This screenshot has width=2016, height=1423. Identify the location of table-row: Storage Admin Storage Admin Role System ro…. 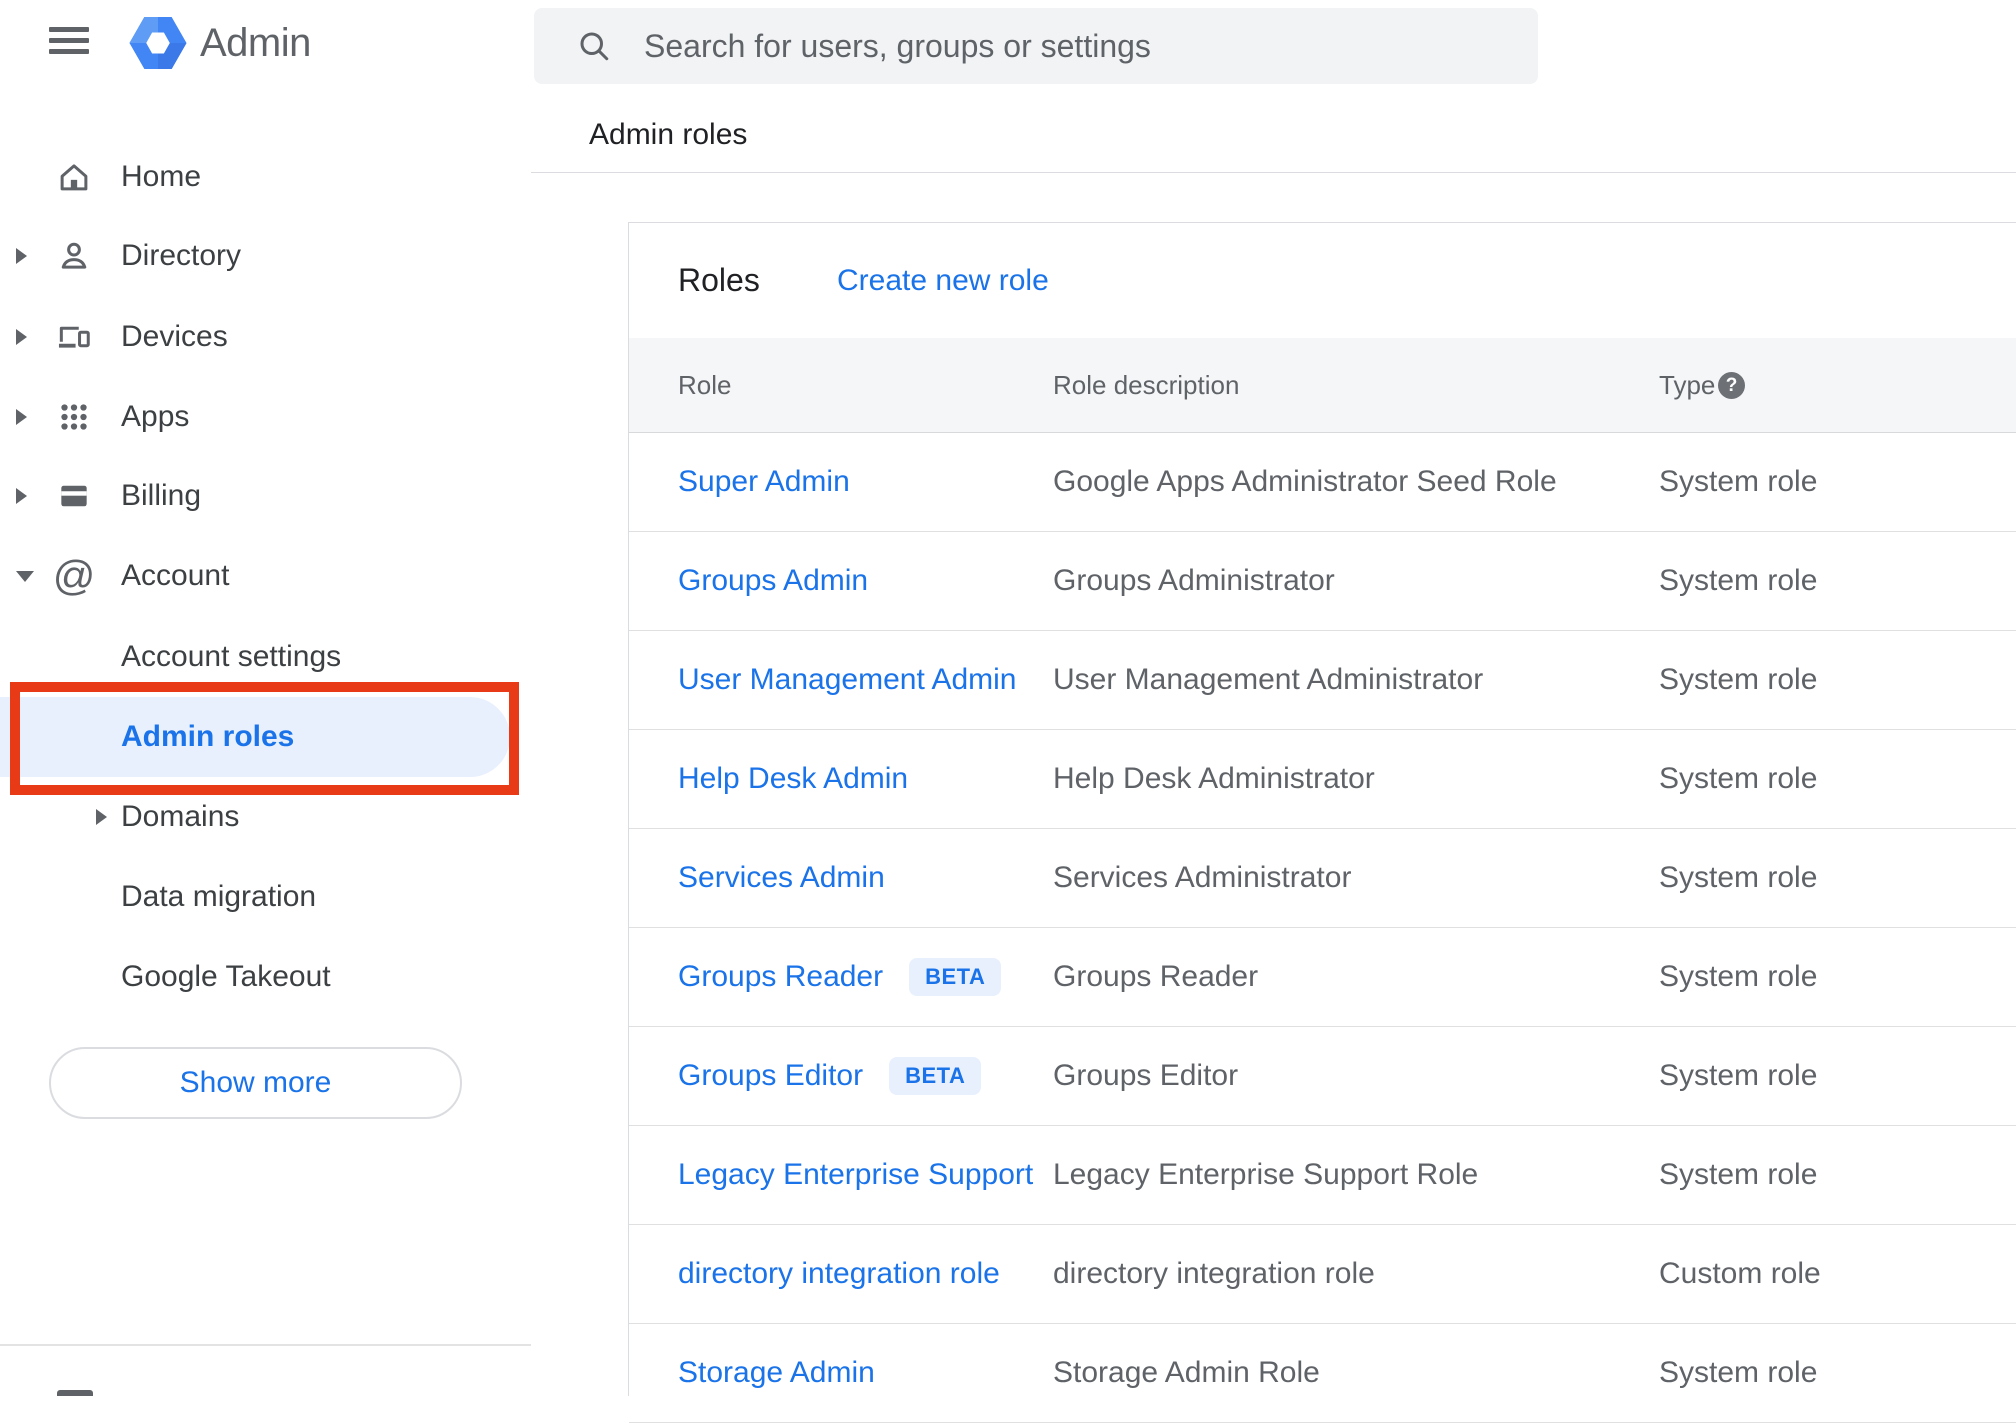
(1322, 1373).